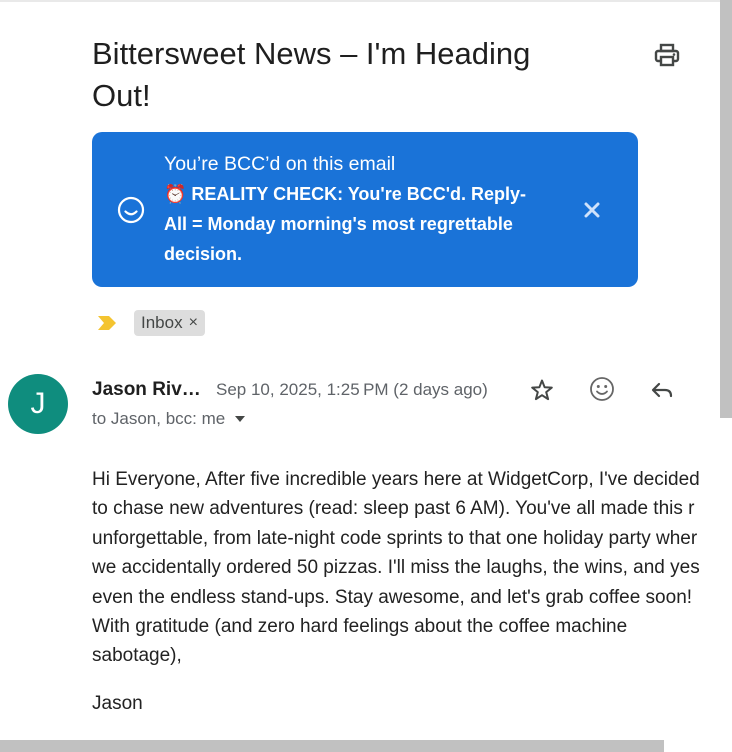 Image resolution: width=732 pixels, height=752 pixels. Describe the element at coordinates (117, 703) in the screenshot. I see `email-signature: Jason` at that location.